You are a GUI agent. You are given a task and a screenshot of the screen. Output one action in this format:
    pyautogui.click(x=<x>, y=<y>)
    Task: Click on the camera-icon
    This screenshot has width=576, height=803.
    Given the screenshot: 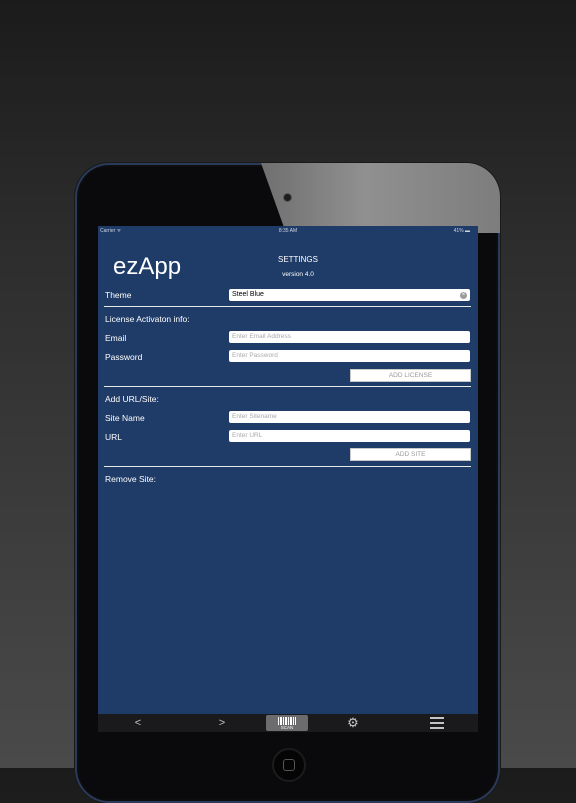 What is the action you would take?
    pyautogui.click(x=287, y=197)
    